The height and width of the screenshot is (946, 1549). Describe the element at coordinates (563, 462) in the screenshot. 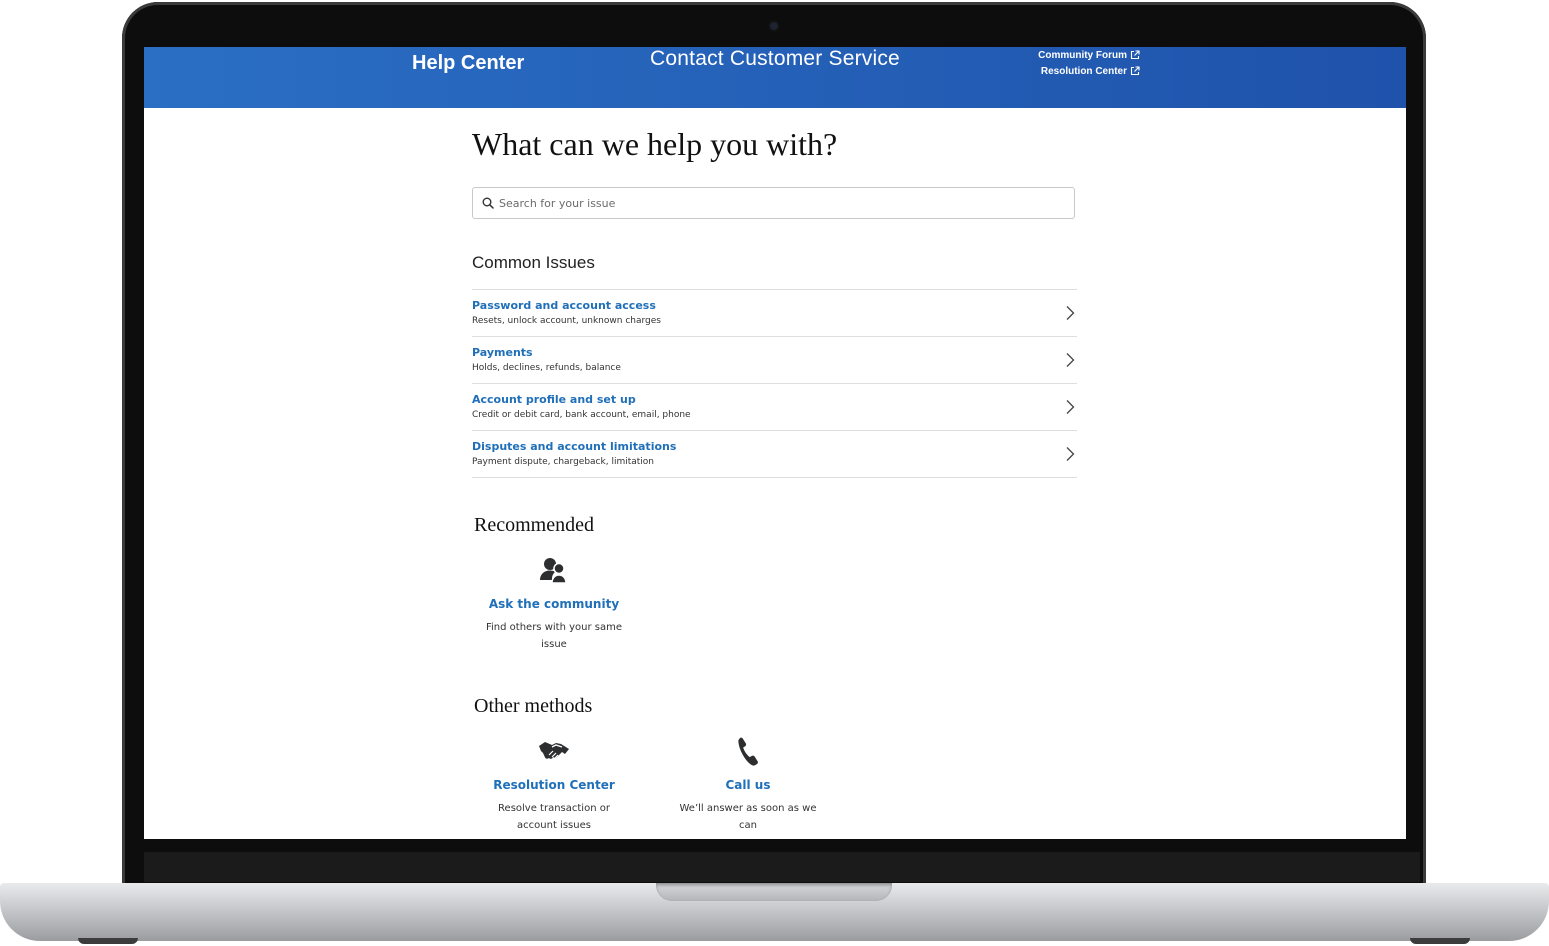

I see `issue-description: Payment dispute, chargeback, limitation` at that location.